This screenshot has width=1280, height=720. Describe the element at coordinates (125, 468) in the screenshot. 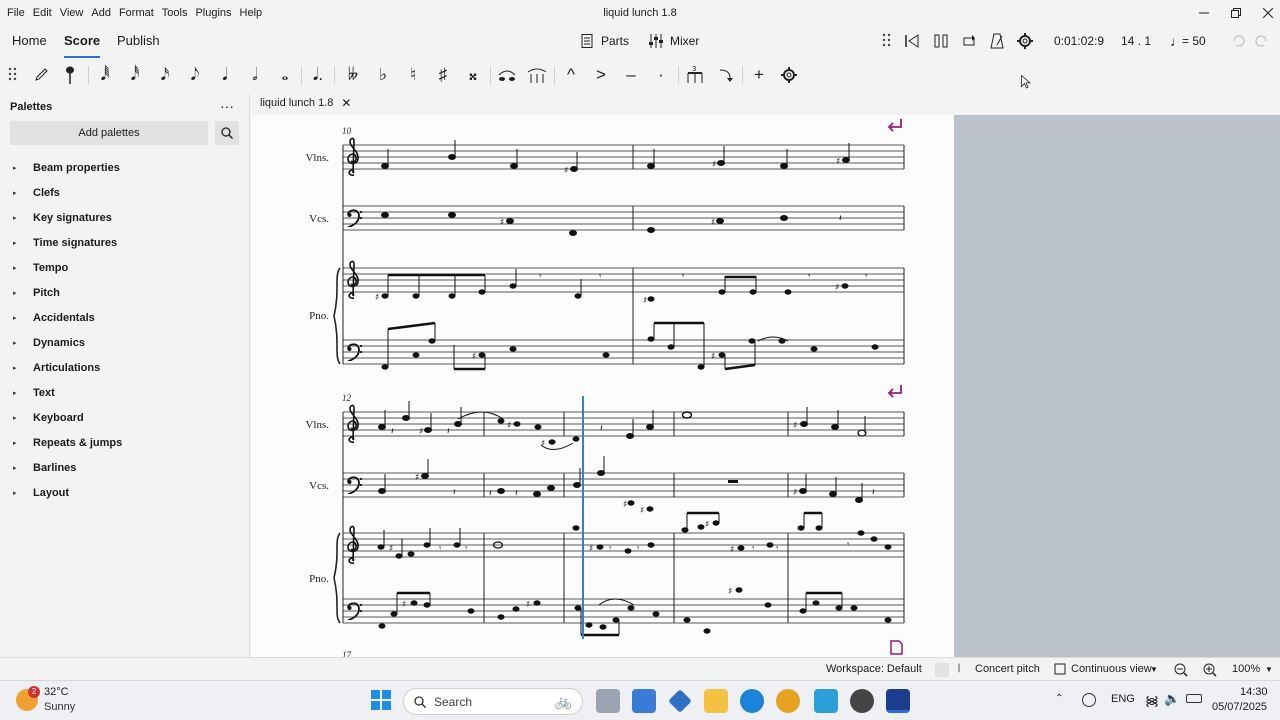

I see `palette-item-barlines: ▸ Barlines` at that location.